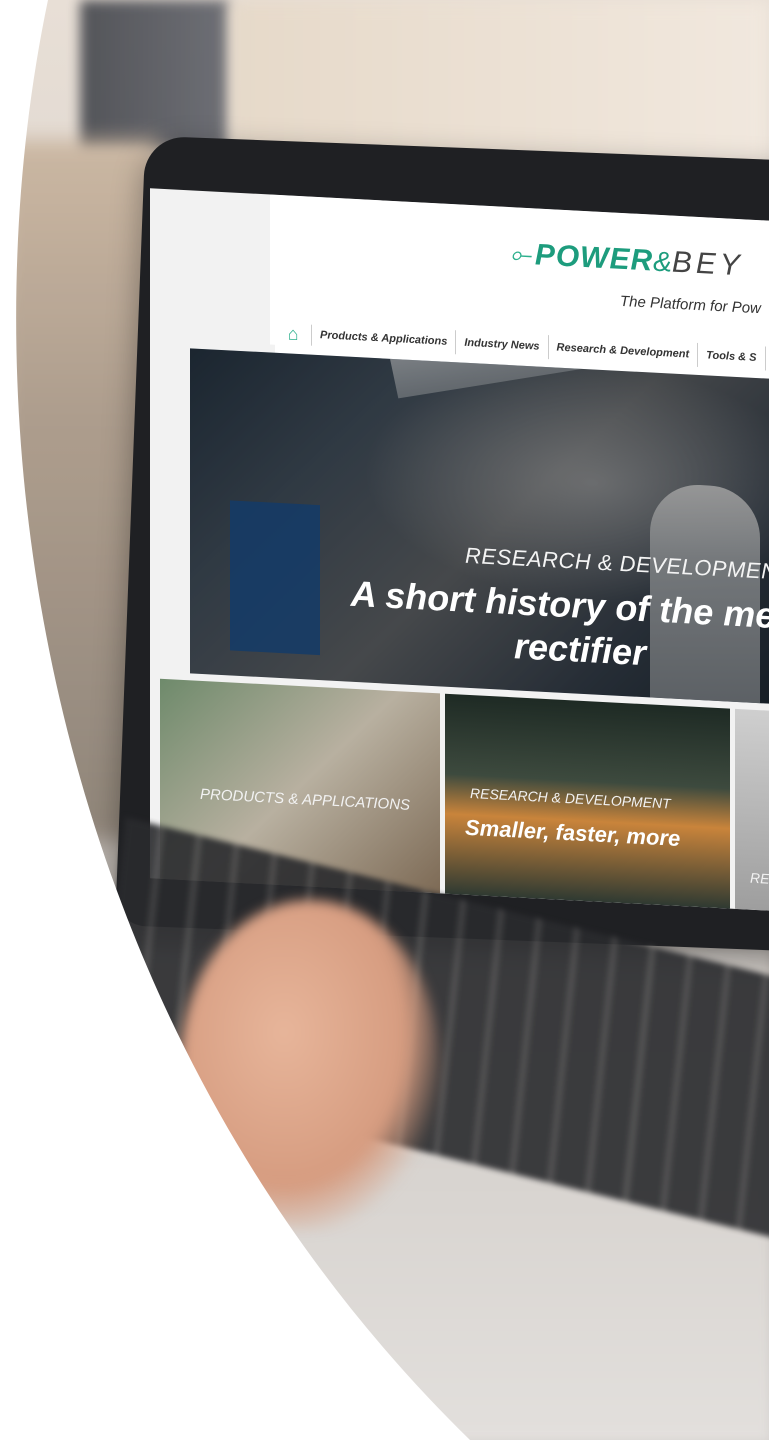 The width and height of the screenshot is (769, 1440). I want to click on logo-ampersand: &, so click(662, 261).